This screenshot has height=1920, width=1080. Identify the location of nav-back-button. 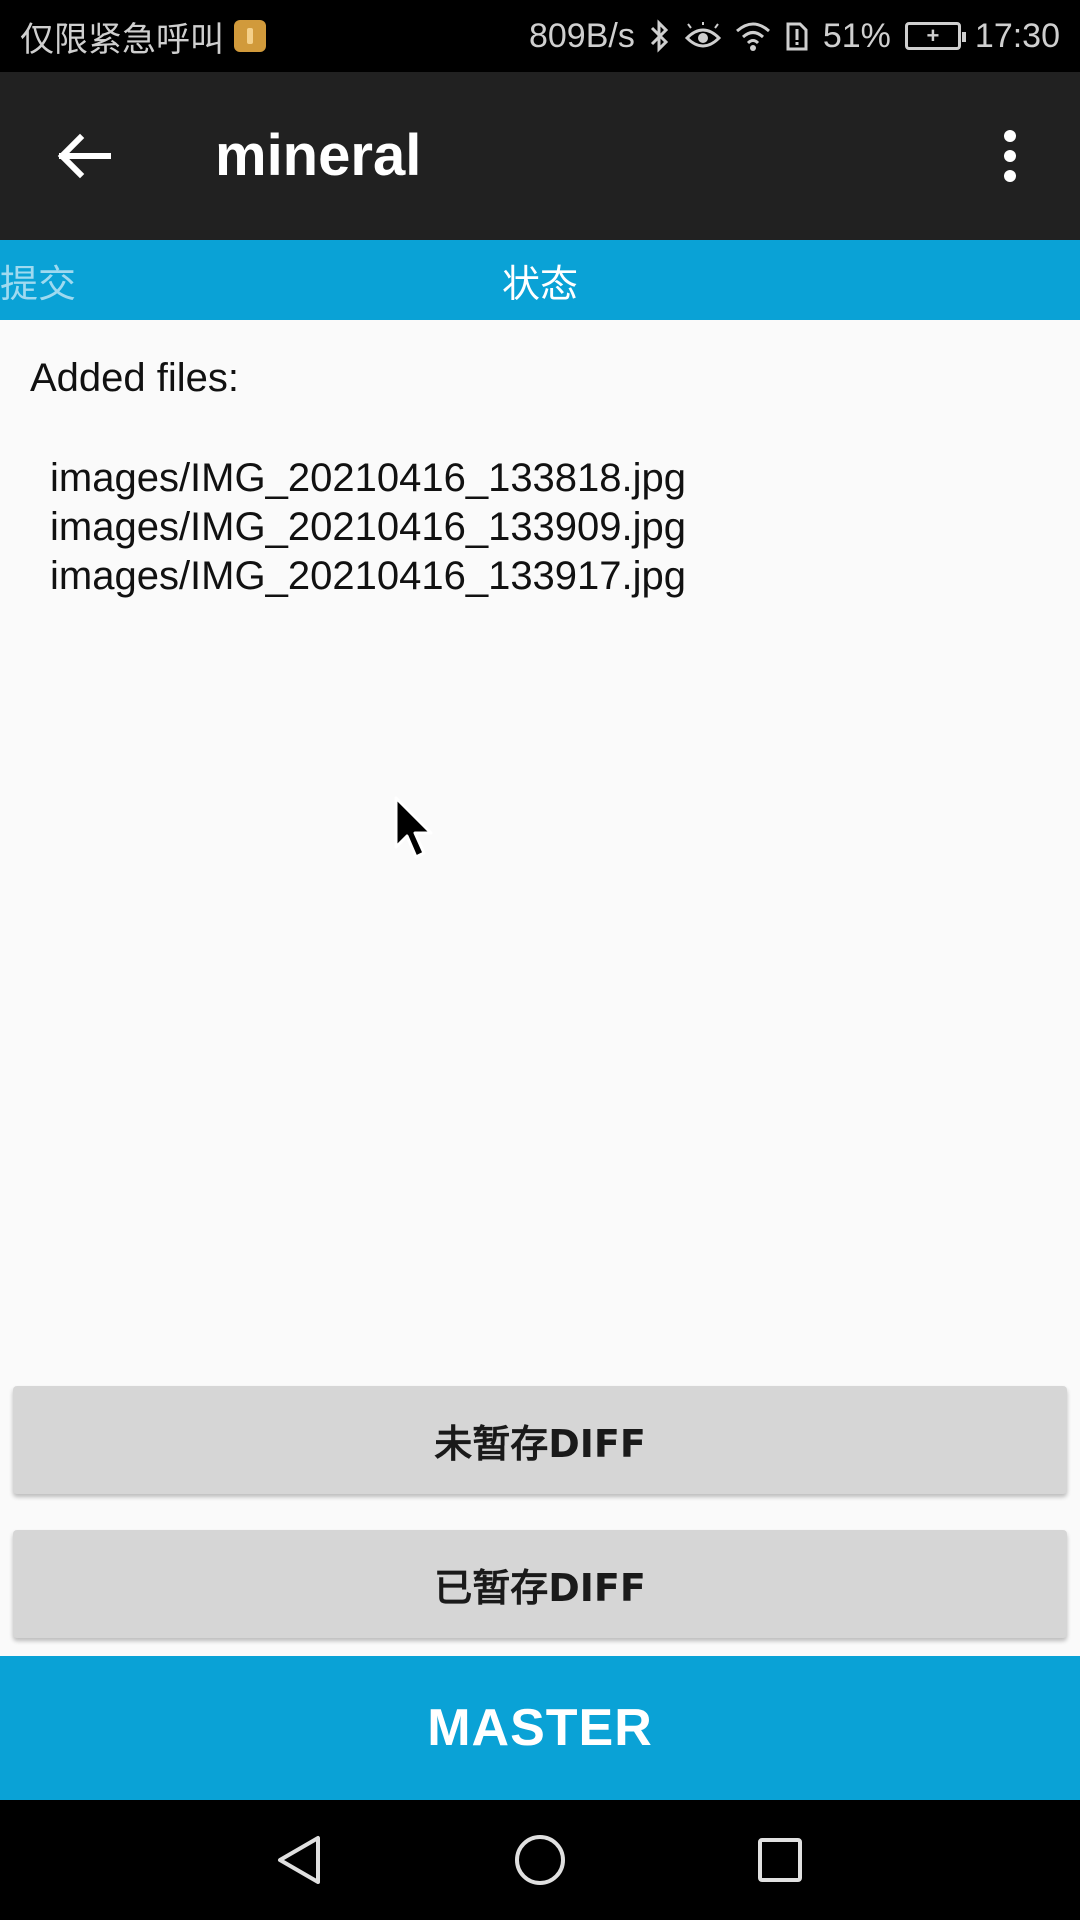
(300, 1860).